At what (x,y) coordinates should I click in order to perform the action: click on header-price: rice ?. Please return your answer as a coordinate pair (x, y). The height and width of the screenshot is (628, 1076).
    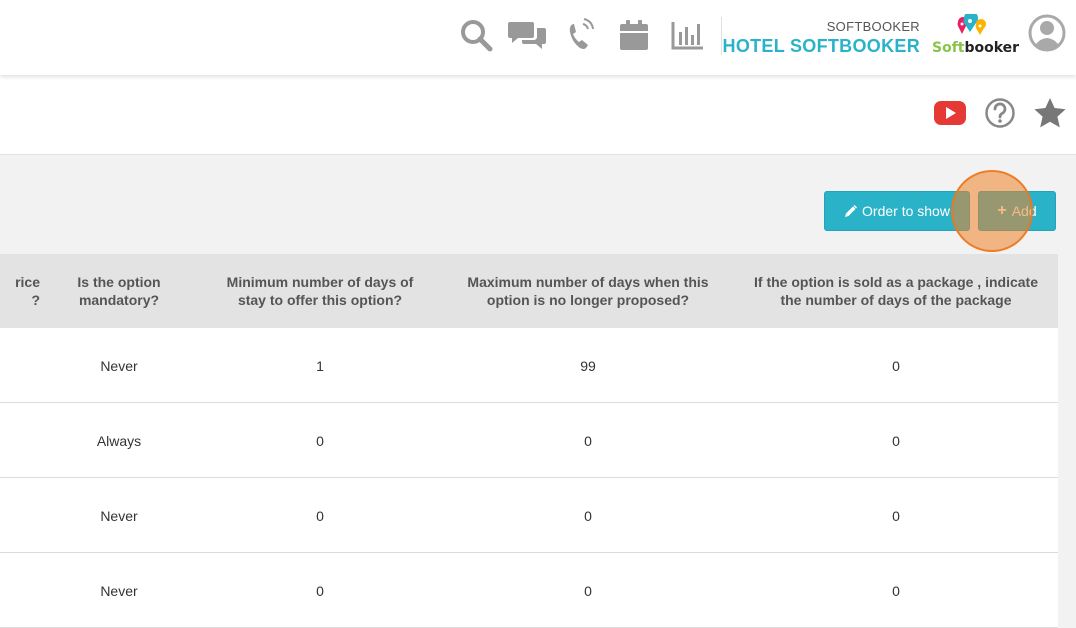
    Looking at the image, I should click on (20, 291).